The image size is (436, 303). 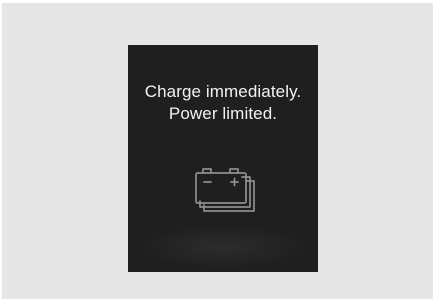 I want to click on warning-message: Charge immediately. Power limited., so click(x=223, y=103).